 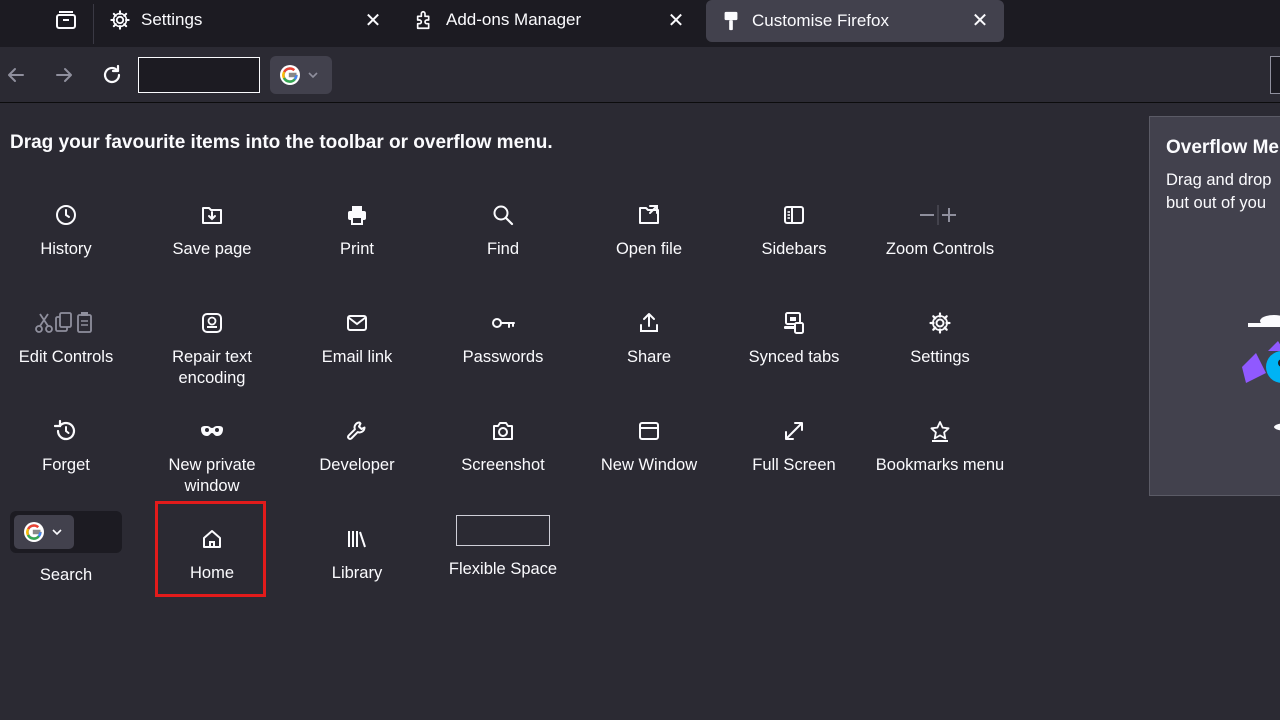 I want to click on tab-customise-firefox: Customise Firefox ✕, so click(x=855, y=21).